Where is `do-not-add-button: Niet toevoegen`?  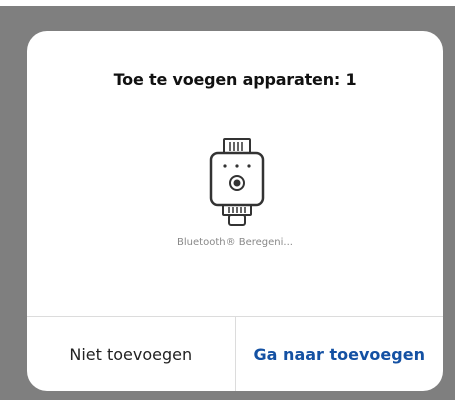
do-not-add-button: Niet toevoegen is located at coordinates (131, 354).